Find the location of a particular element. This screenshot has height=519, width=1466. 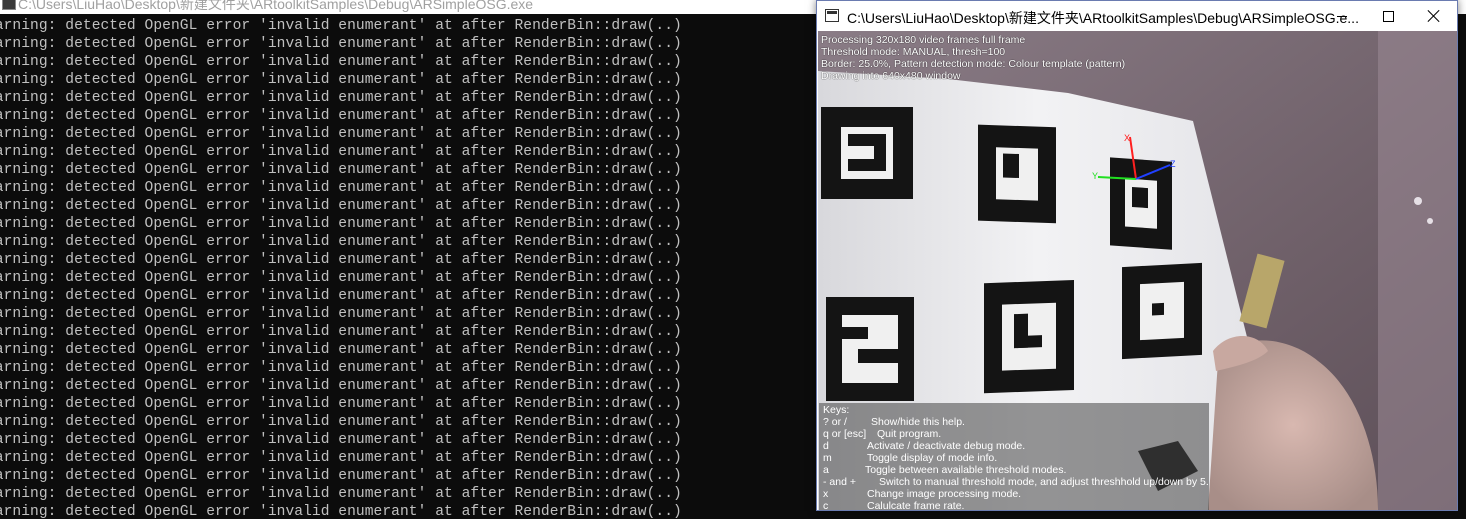

help-row: x Change image processing mode. is located at coordinates (1016, 494).